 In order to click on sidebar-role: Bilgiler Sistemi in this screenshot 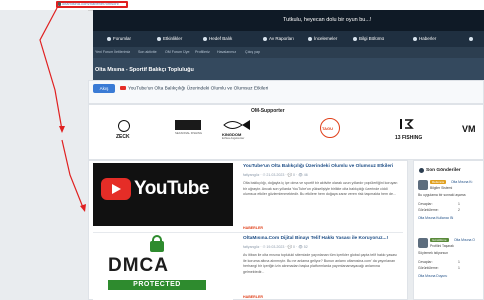, I will do `click(441, 188)`.